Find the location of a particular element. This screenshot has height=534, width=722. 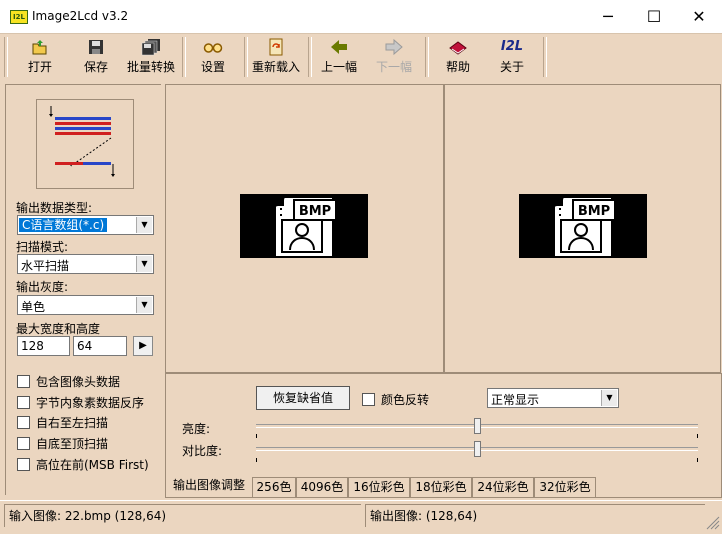

max-height-input: 64 is located at coordinates (100, 346).